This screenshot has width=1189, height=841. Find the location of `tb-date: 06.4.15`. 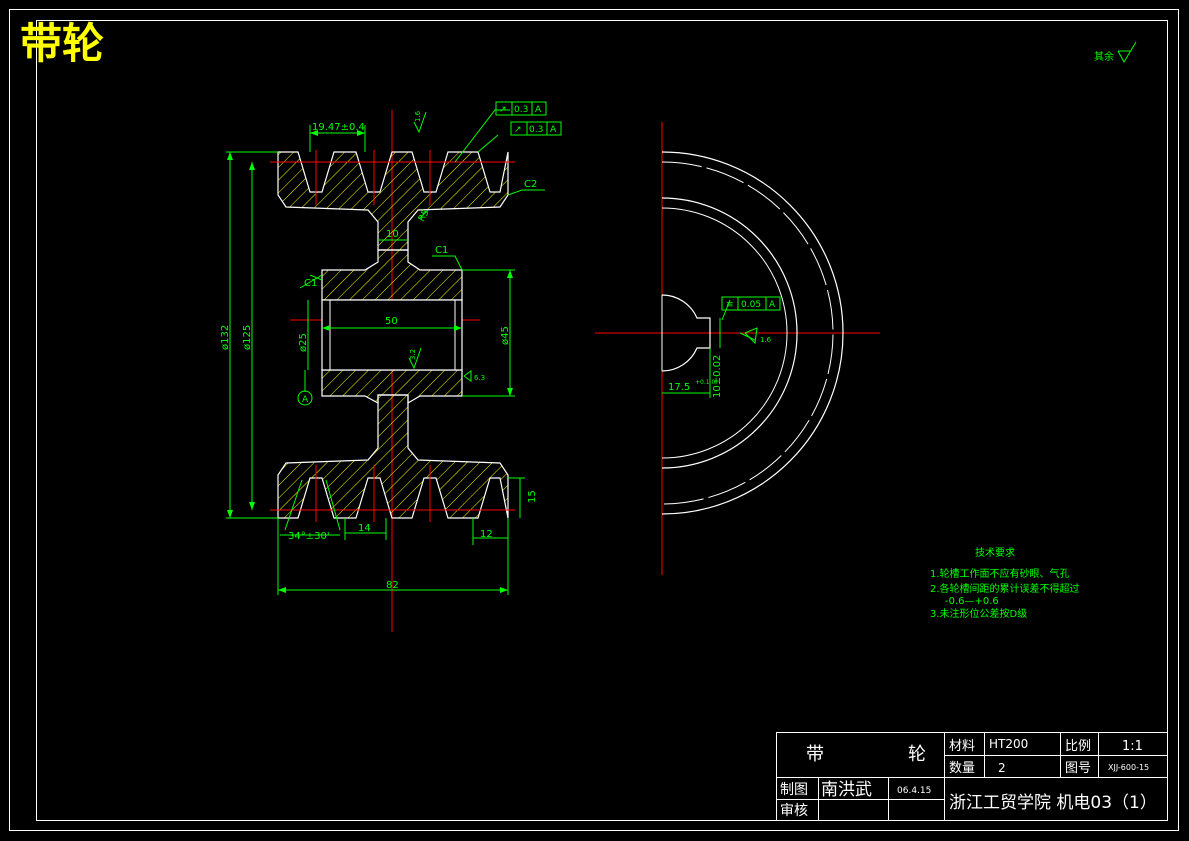

tb-date: 06.4.15 is located at coordinates (914, 791).